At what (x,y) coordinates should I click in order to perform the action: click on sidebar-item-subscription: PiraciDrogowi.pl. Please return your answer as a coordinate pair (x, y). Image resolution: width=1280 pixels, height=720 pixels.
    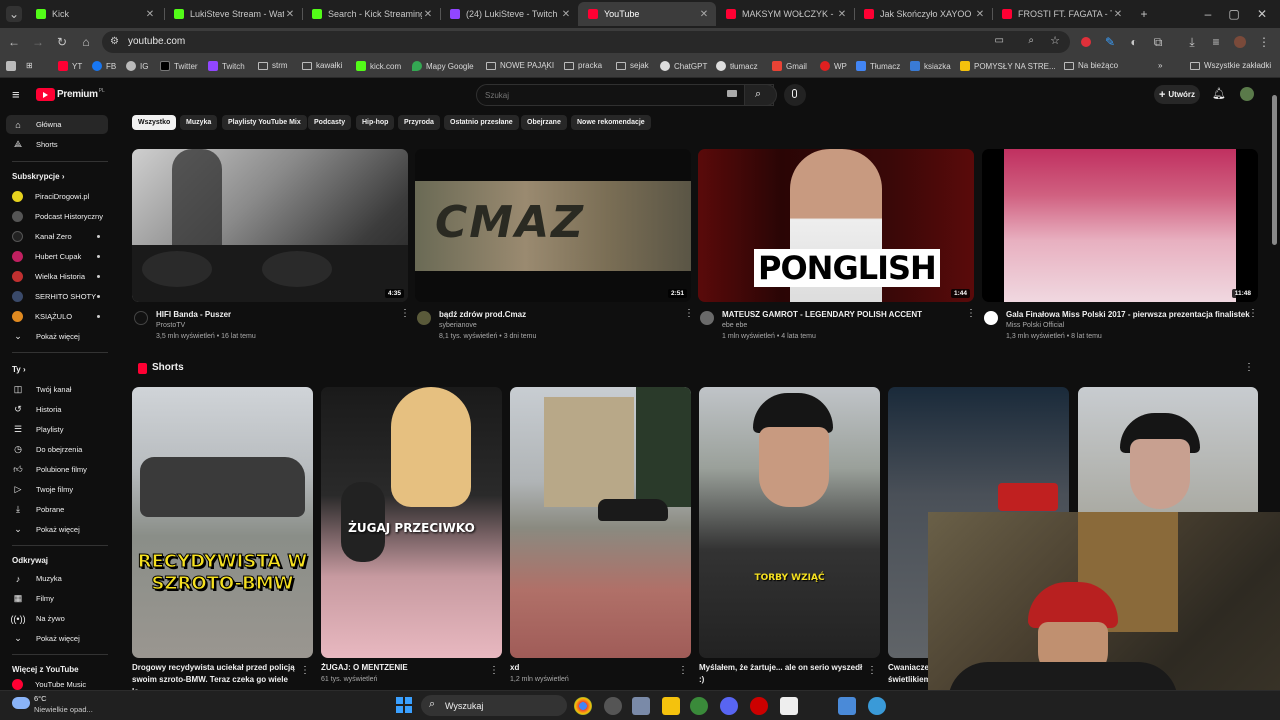
    Looking at the image, I should click on (57, 196).